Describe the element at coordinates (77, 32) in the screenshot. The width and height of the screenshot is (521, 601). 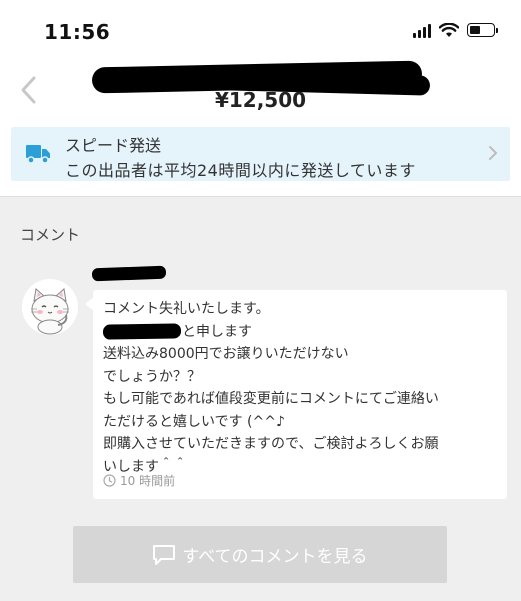
I see `status-time: 11:56` at that location.